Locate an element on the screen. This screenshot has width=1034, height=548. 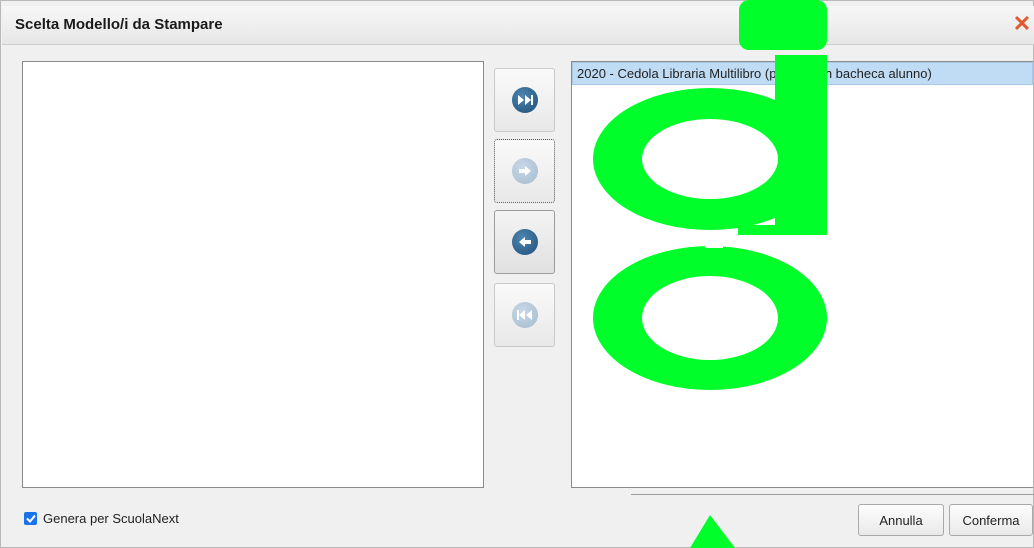
move-right-icon is located at coordinates (524, 171).